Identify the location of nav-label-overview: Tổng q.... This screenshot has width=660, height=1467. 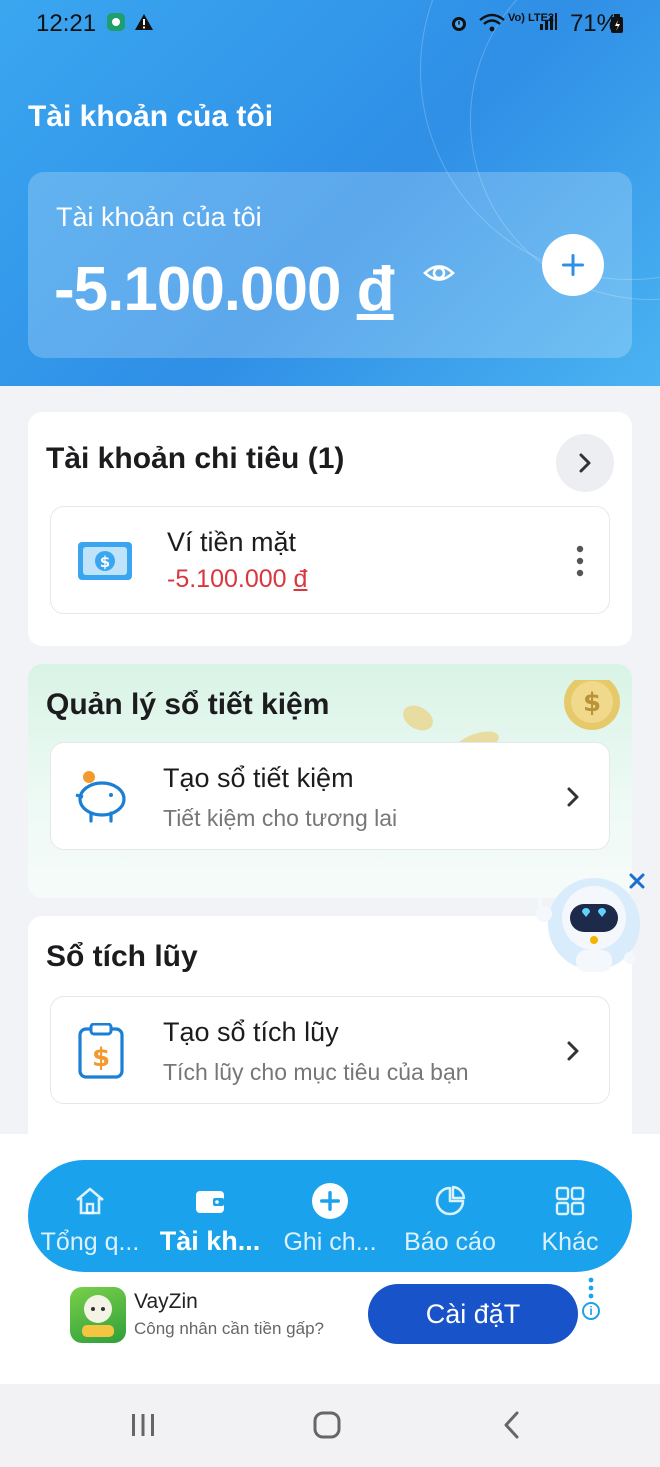
(90, 1242).